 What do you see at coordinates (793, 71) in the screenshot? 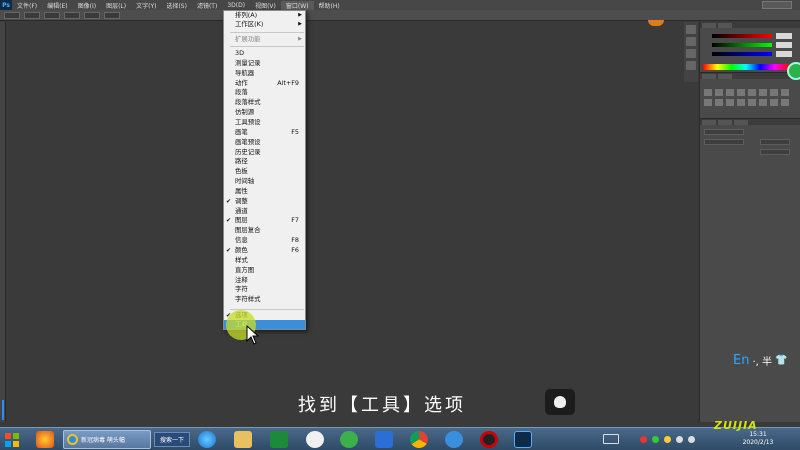
I see `floating-assist-button` at bounding box center [793, 71].